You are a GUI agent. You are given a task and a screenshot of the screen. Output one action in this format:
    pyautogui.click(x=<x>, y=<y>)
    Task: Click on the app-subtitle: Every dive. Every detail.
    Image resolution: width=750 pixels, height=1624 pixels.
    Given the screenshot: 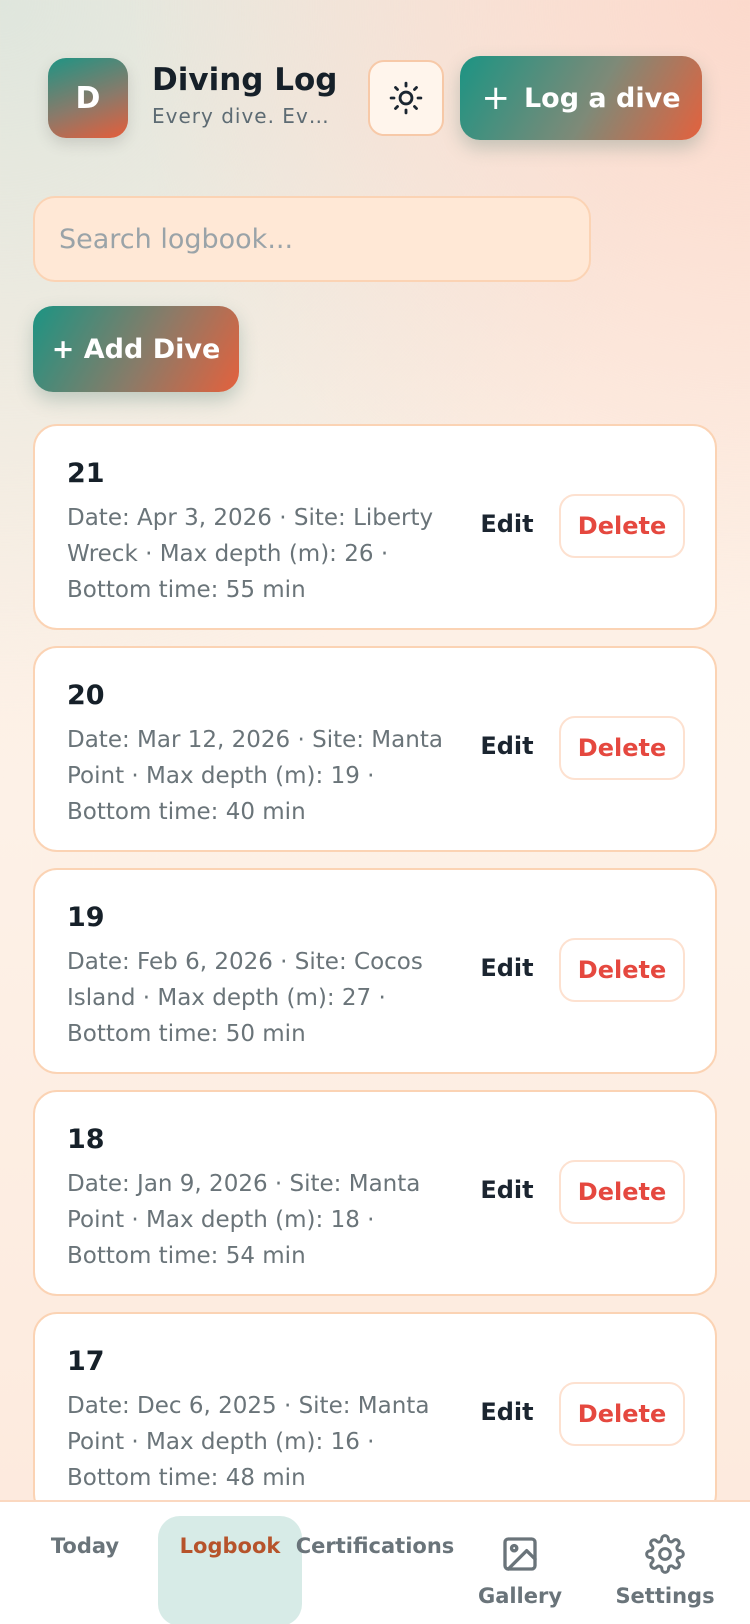 What is the action you would take?
    pyautogui.click(x=247, y=116)
    